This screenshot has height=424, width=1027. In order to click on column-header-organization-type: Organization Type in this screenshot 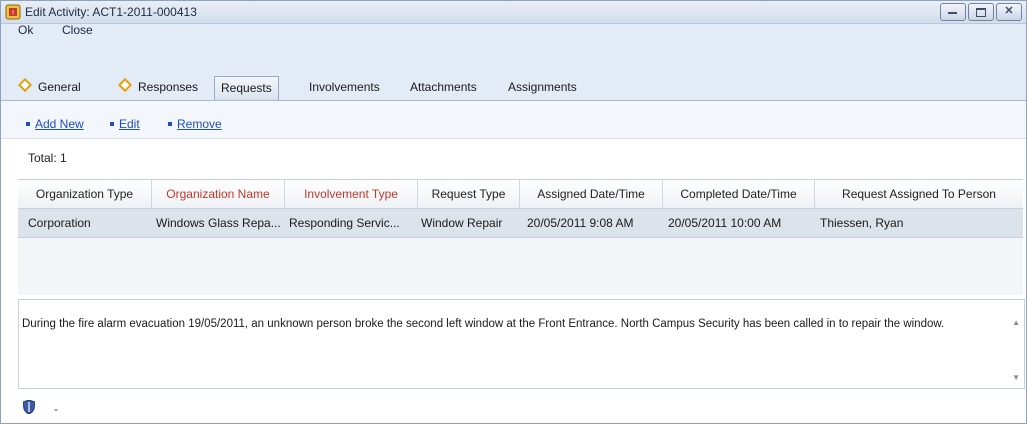, I will do `click(85, 194)`.